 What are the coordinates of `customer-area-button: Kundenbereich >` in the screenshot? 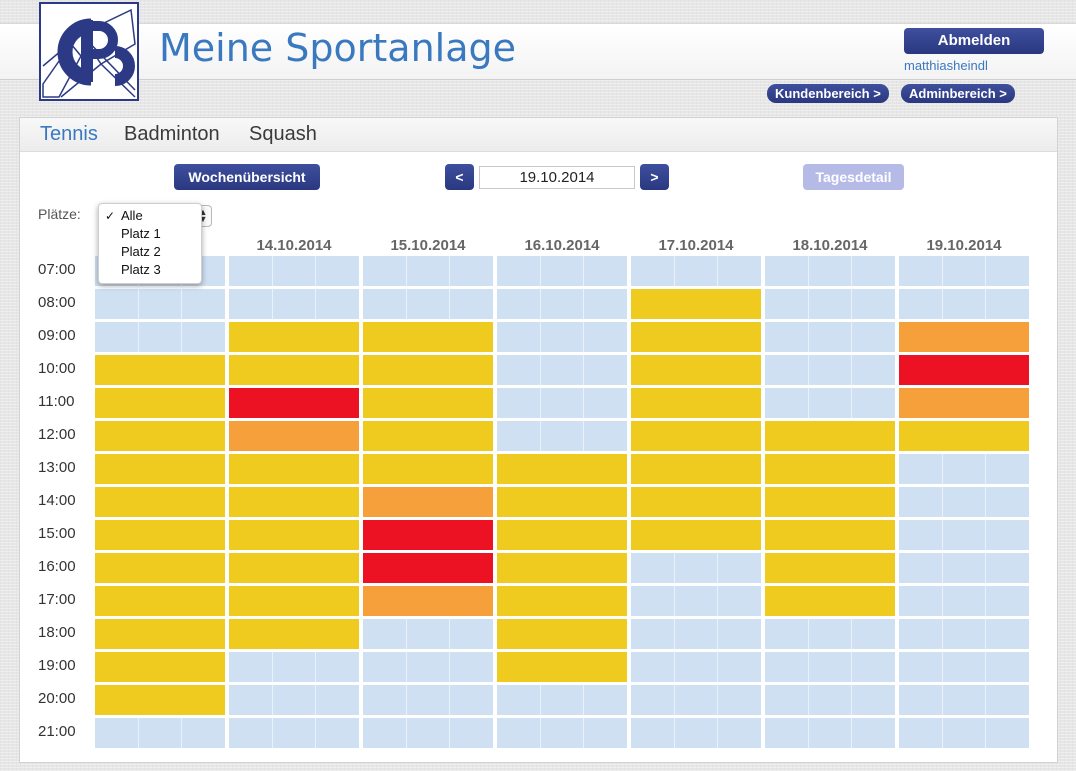 It's located at (828, 93).